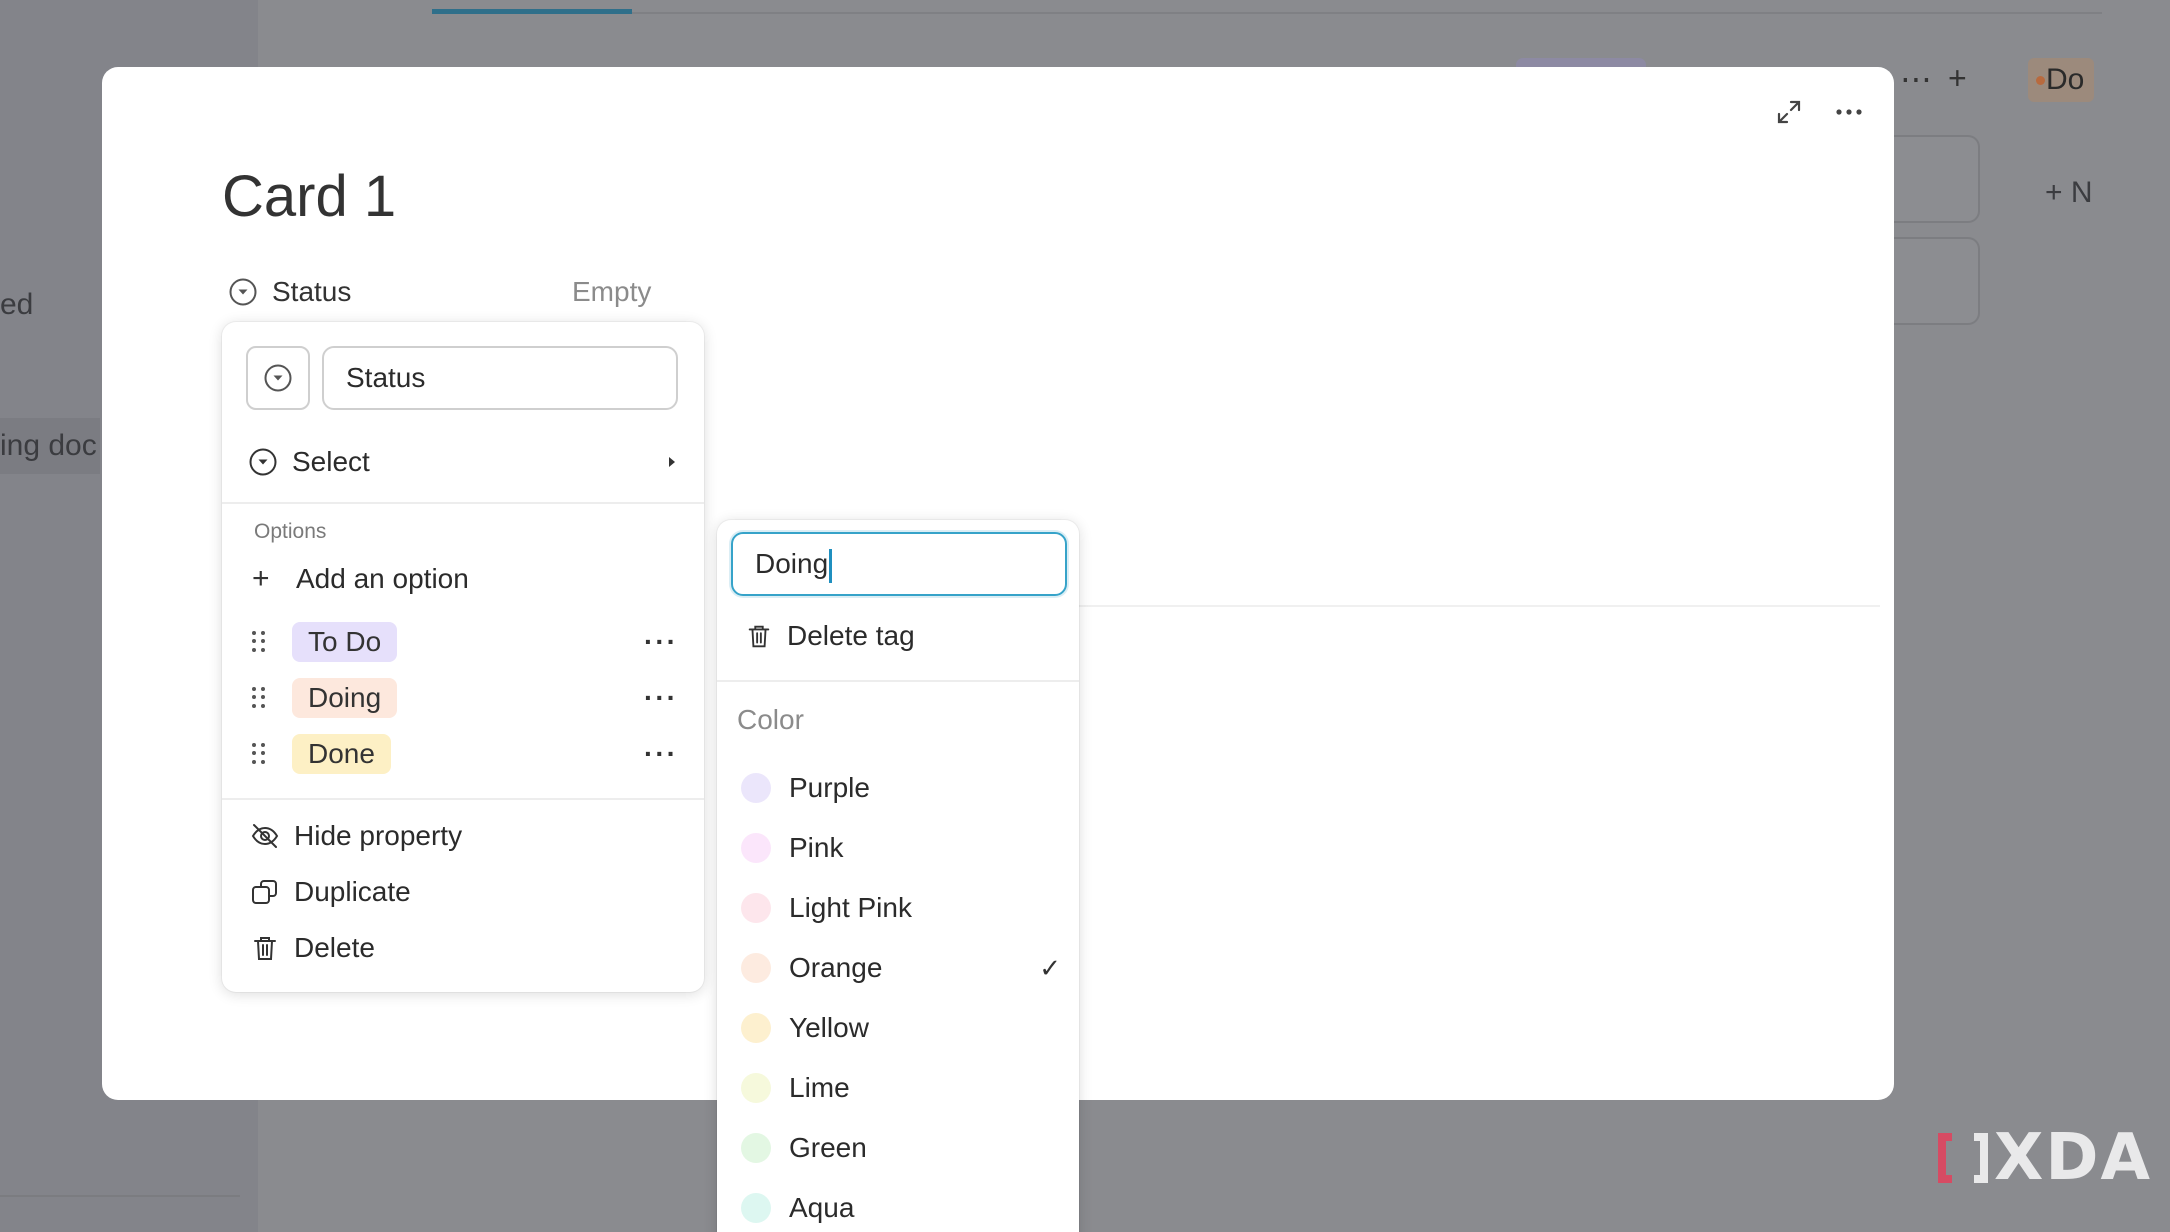 Image resolution: width=2170 pixels, height=1232 pixels. What do you see at coordinates (901, 1148) in the screenshot?
I see `color-option-green: Green` at bounding box center [901, 1148].